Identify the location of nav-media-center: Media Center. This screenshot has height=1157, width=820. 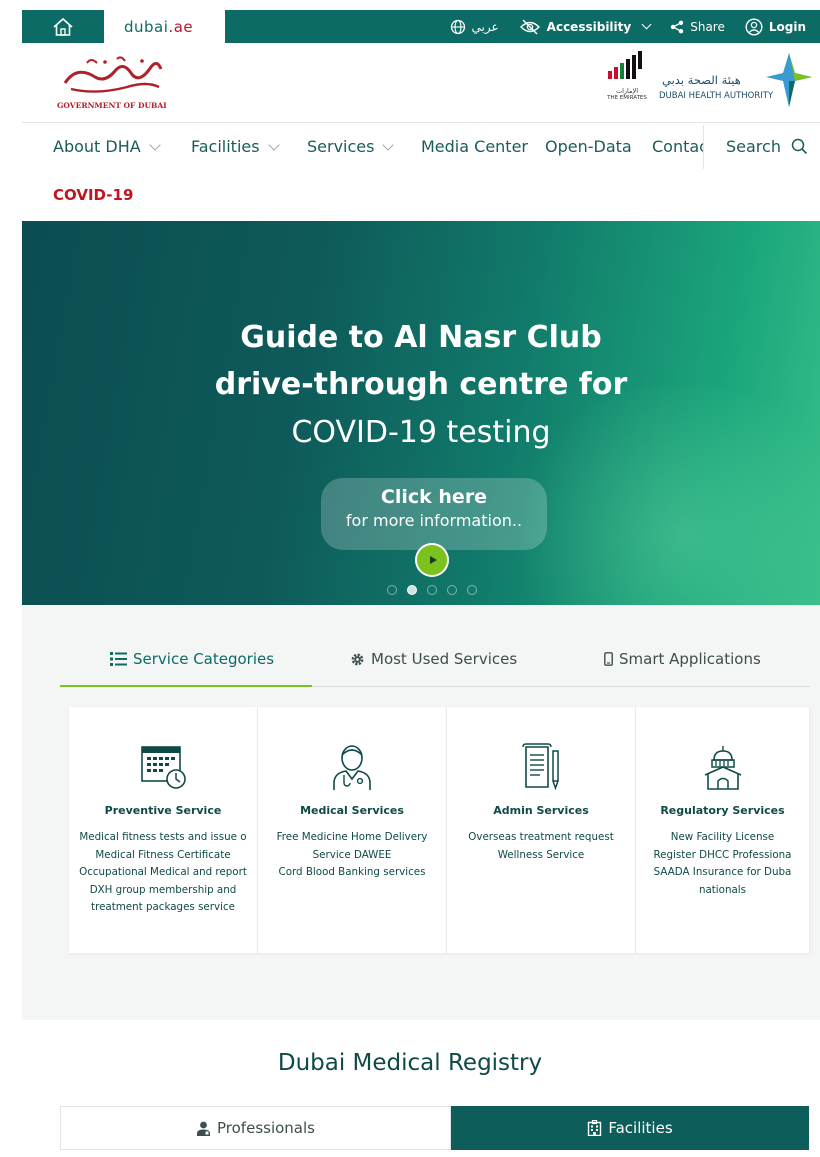
(474, 146).